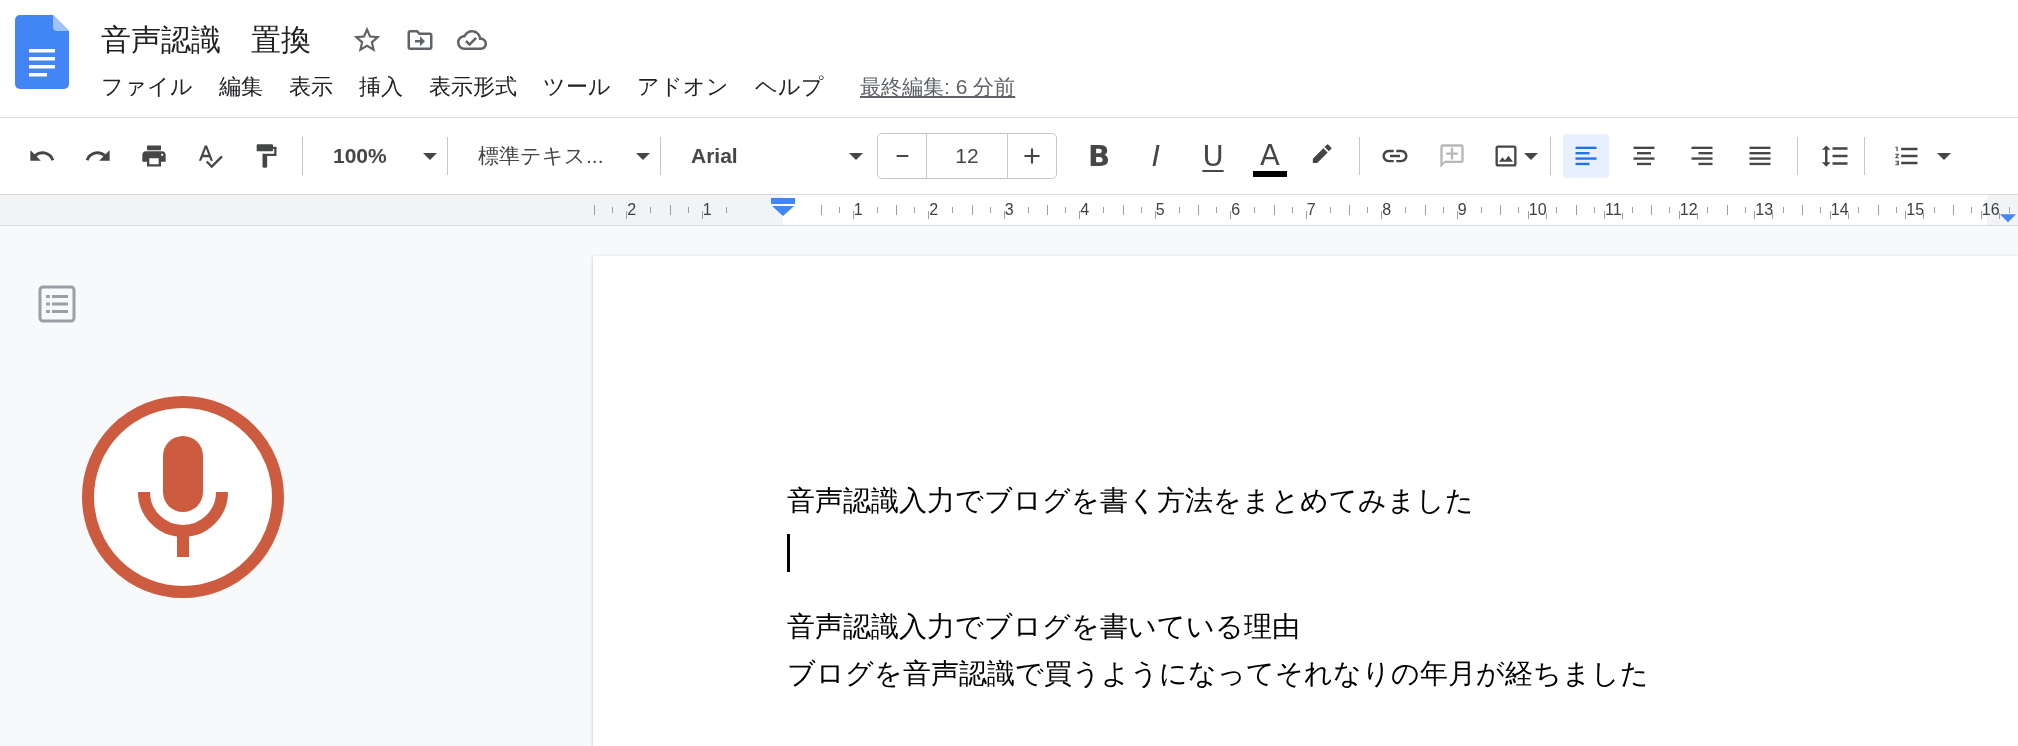  Describe the element at coordinates (147, 87) in the screenshot. I see `menu-item: ファイル` at that location.